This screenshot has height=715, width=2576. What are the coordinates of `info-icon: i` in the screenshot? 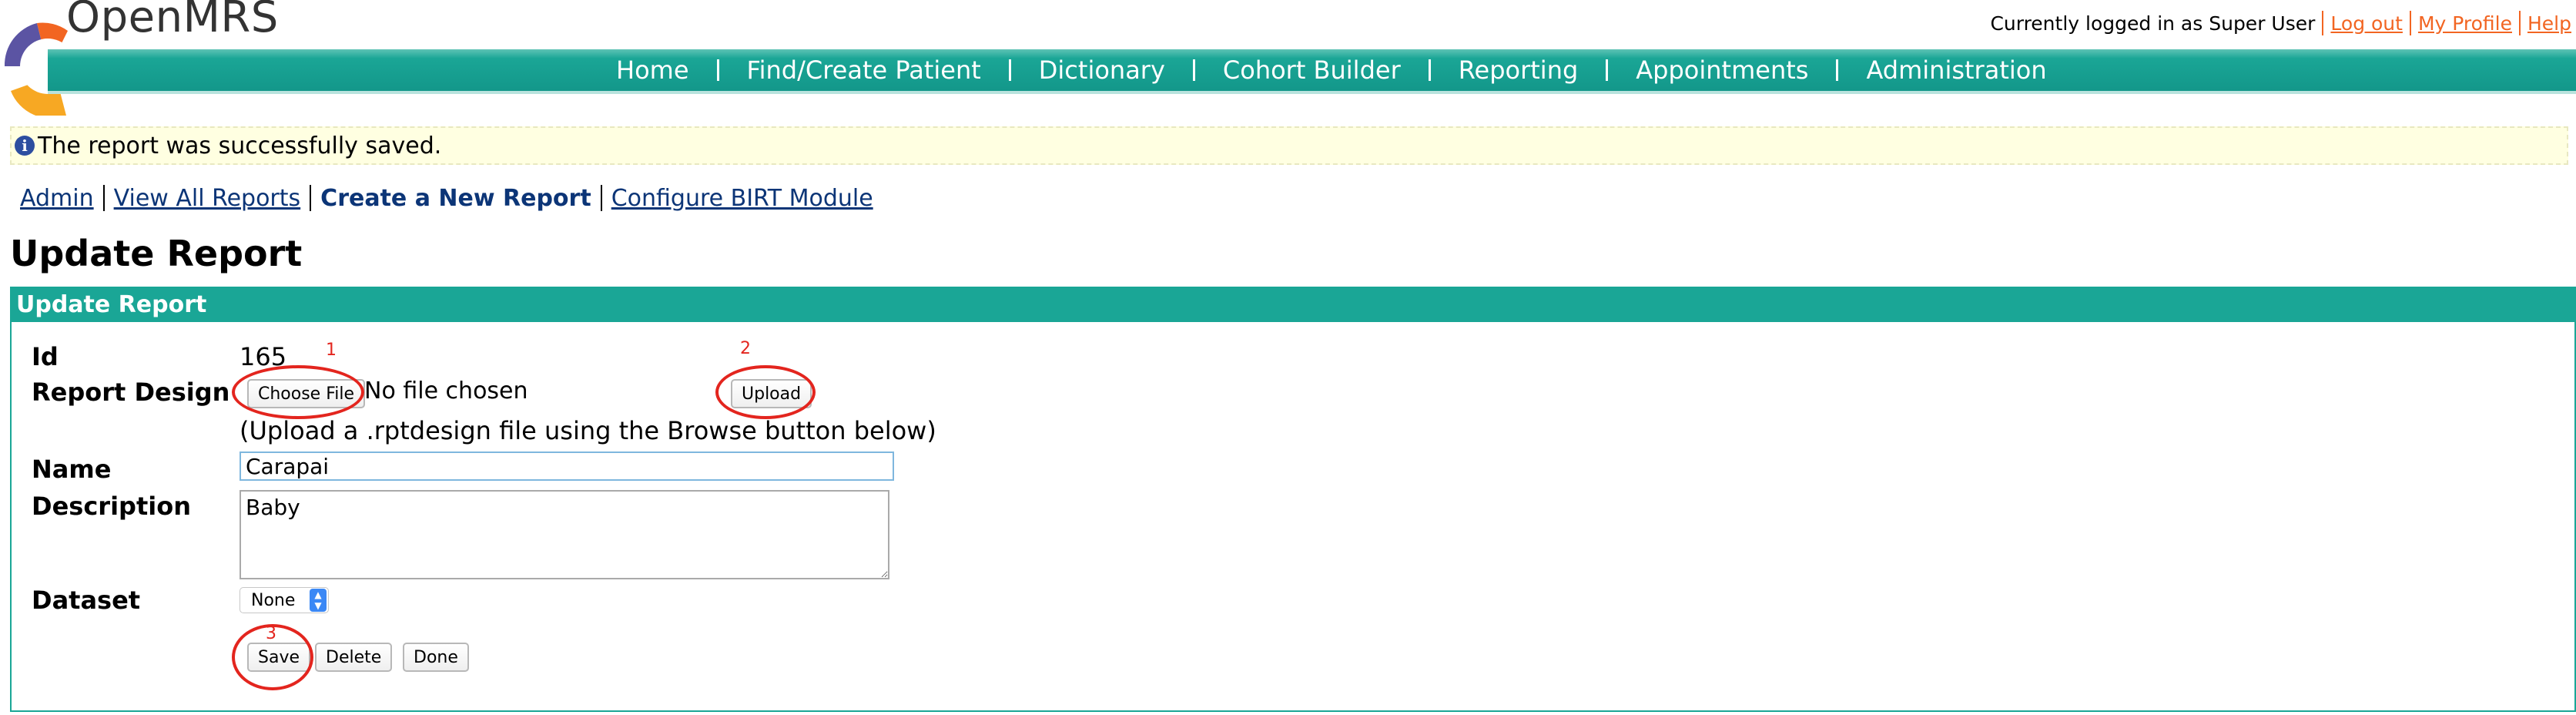 It's located at (25, 146).